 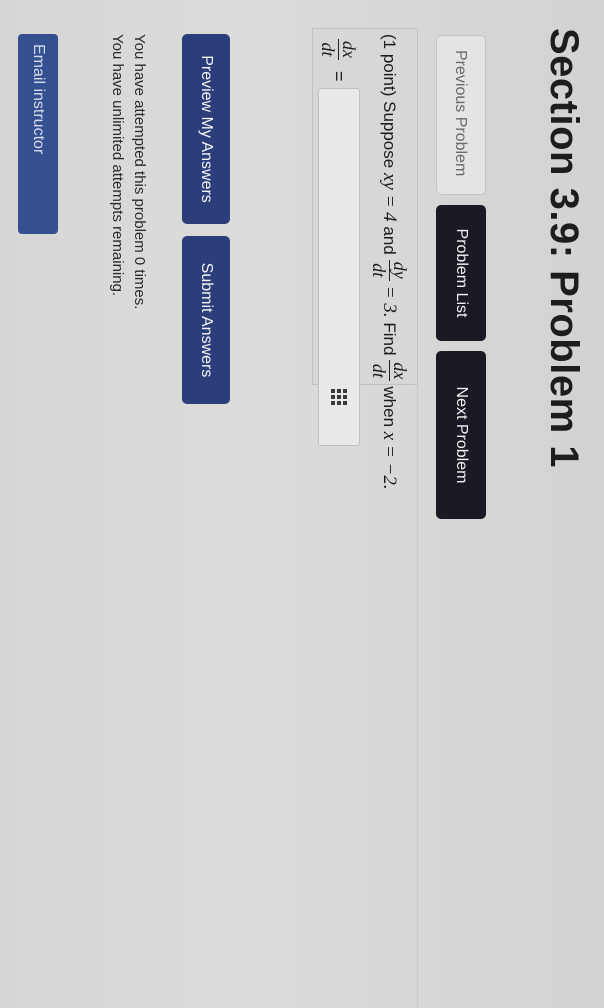 I want to click on suppose-text: Suppose, so click(x=390, y=135).